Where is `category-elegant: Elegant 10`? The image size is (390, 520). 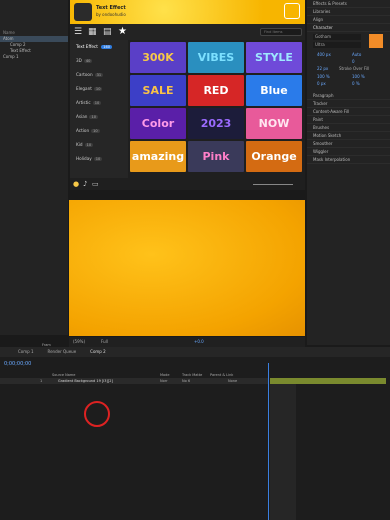
category-elegant: Elegant 10 is located at coordinates (99, 89).